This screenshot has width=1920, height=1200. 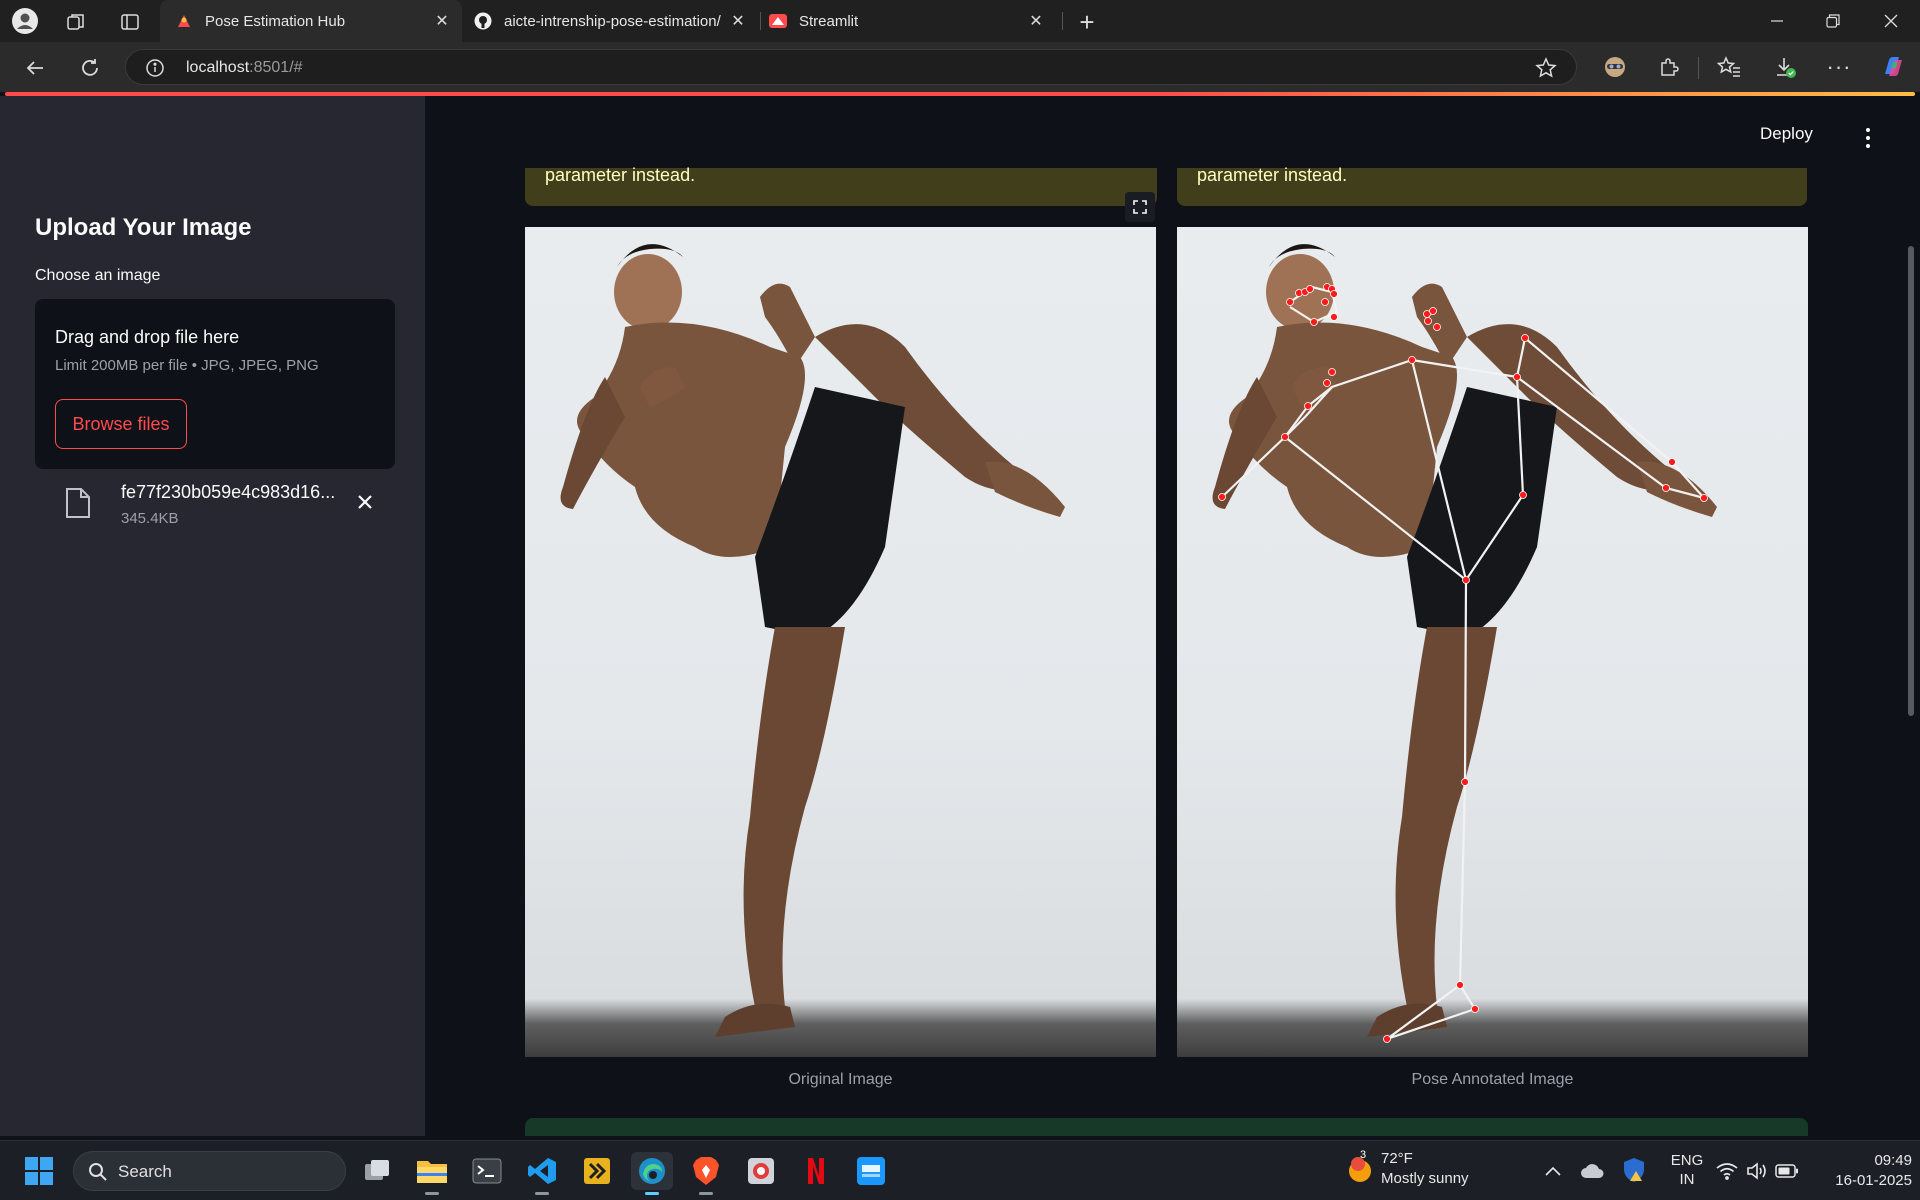 What do you see at coordinates (121, 424) in the screenshot?
I see `browse-files-button: Browse files` at bounding box center [121, 424].